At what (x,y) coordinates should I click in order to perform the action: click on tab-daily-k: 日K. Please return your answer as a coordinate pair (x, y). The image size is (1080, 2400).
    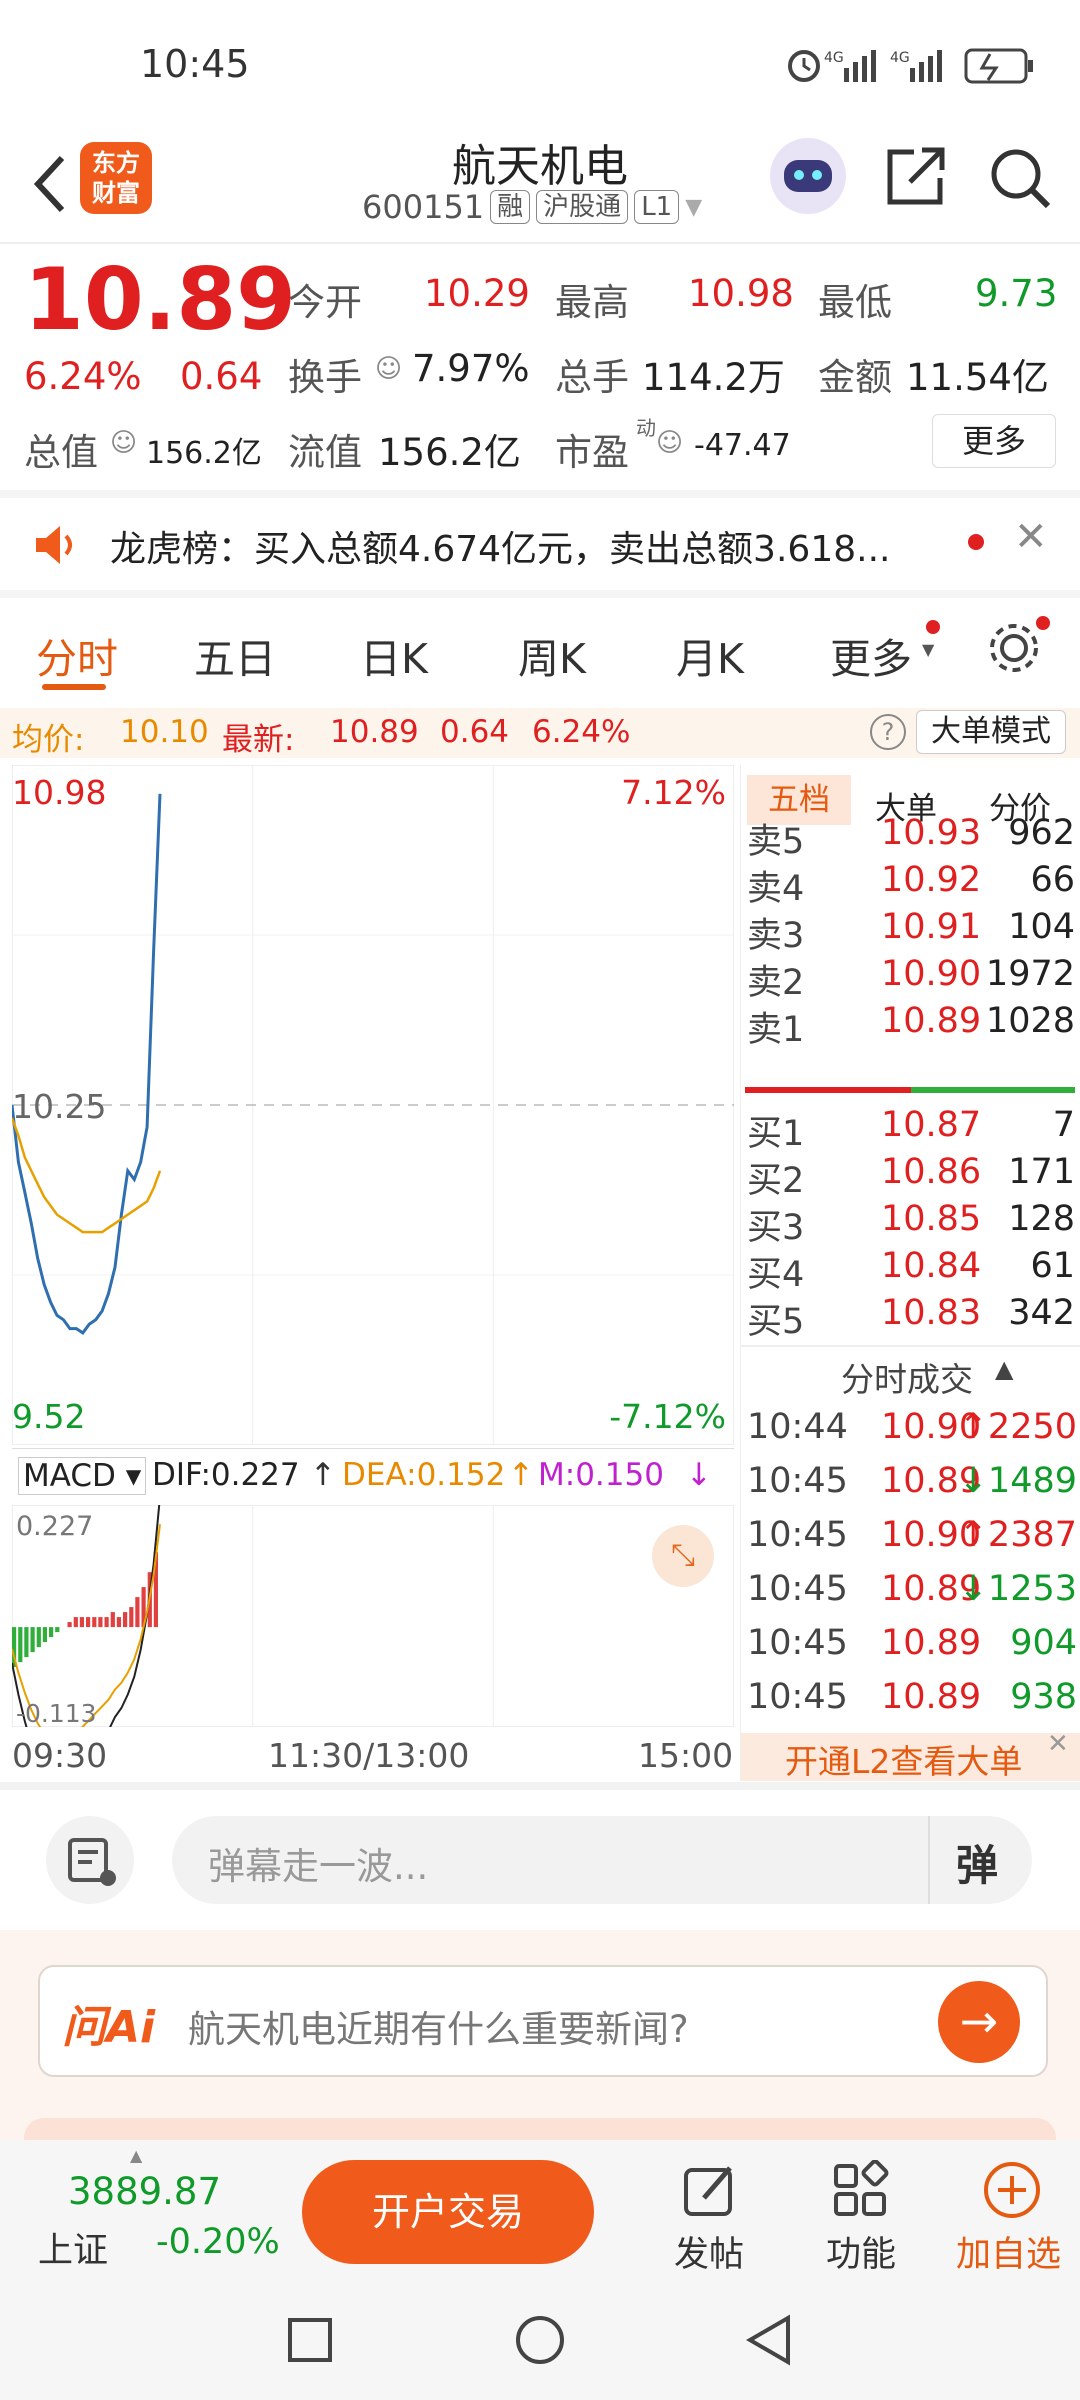
    Looking at the image, I should click on (394, 655).